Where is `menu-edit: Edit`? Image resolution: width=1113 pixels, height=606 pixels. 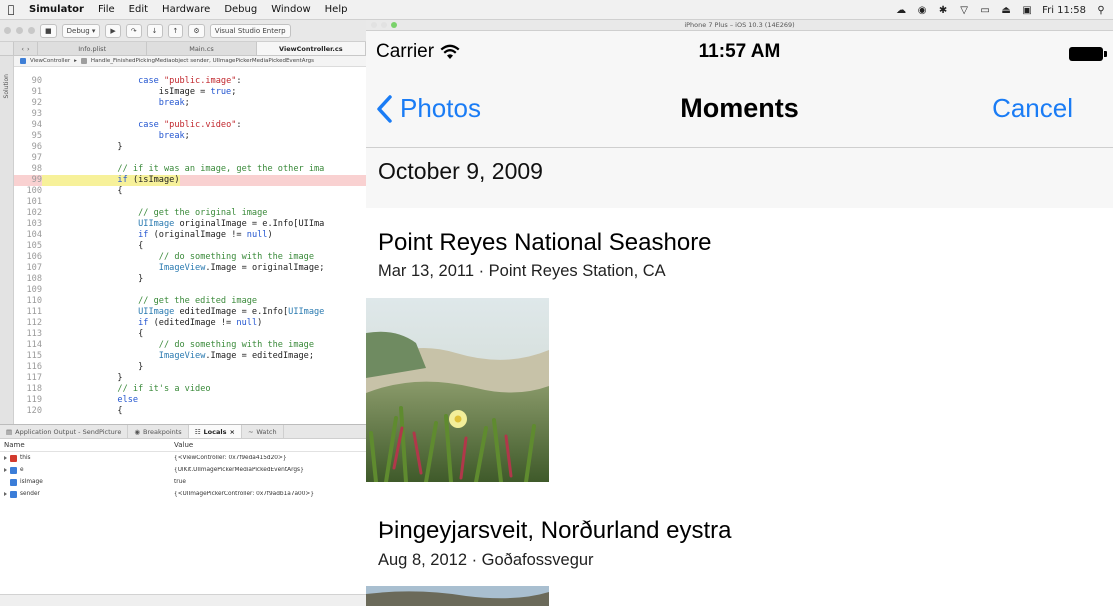
menu-edit: Edit is located at coordinates (138, 9).